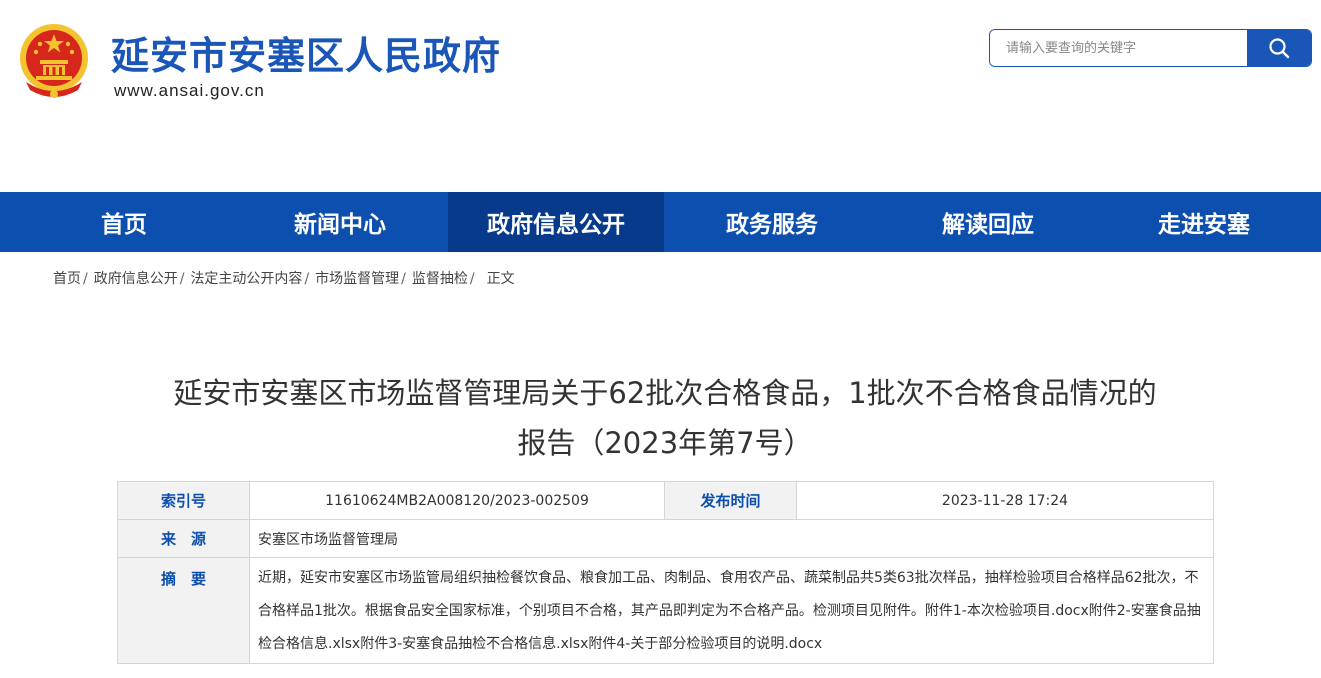 The height and width of the screenshot is (678, 1321). I want to click on search-box, so click(1150, 48).